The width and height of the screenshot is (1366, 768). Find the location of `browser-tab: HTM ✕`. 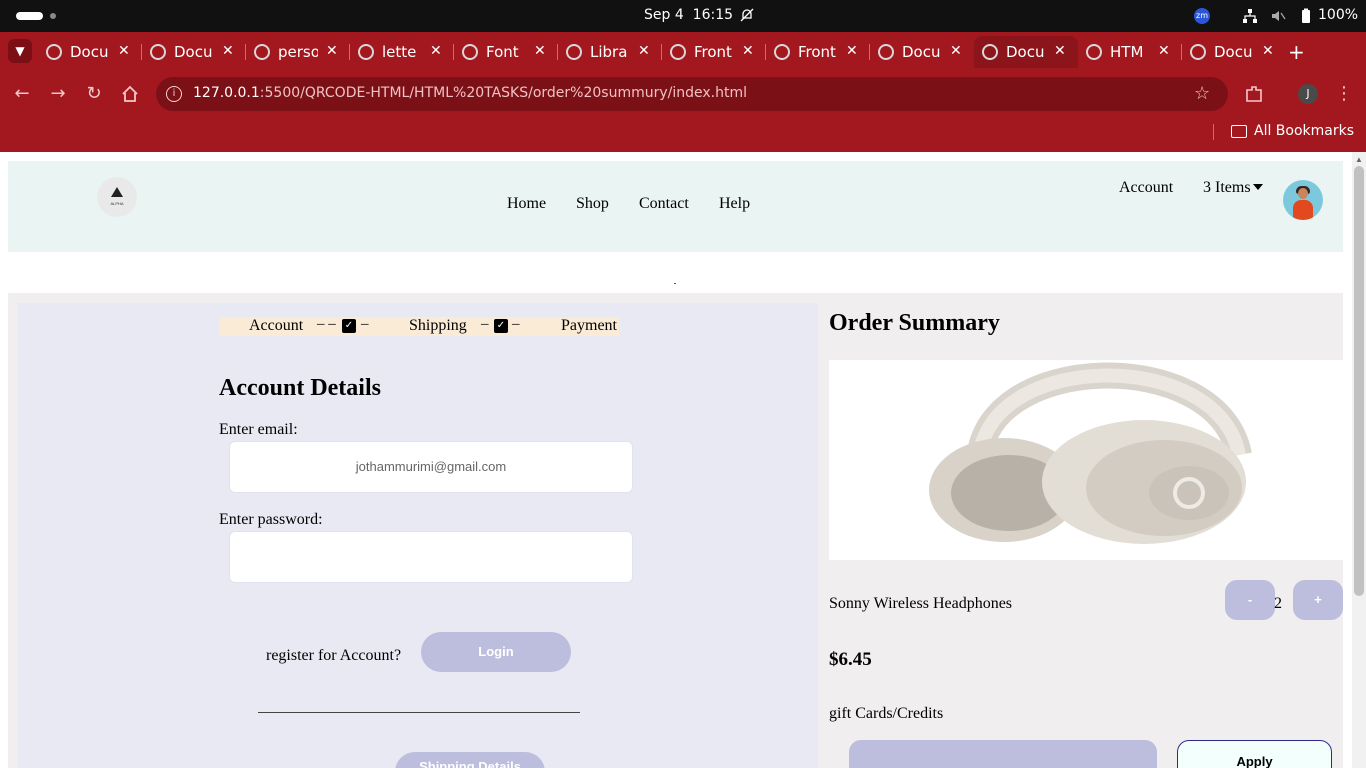

browser-tab: HTM ✕ is located at coordinates (1130, 52).